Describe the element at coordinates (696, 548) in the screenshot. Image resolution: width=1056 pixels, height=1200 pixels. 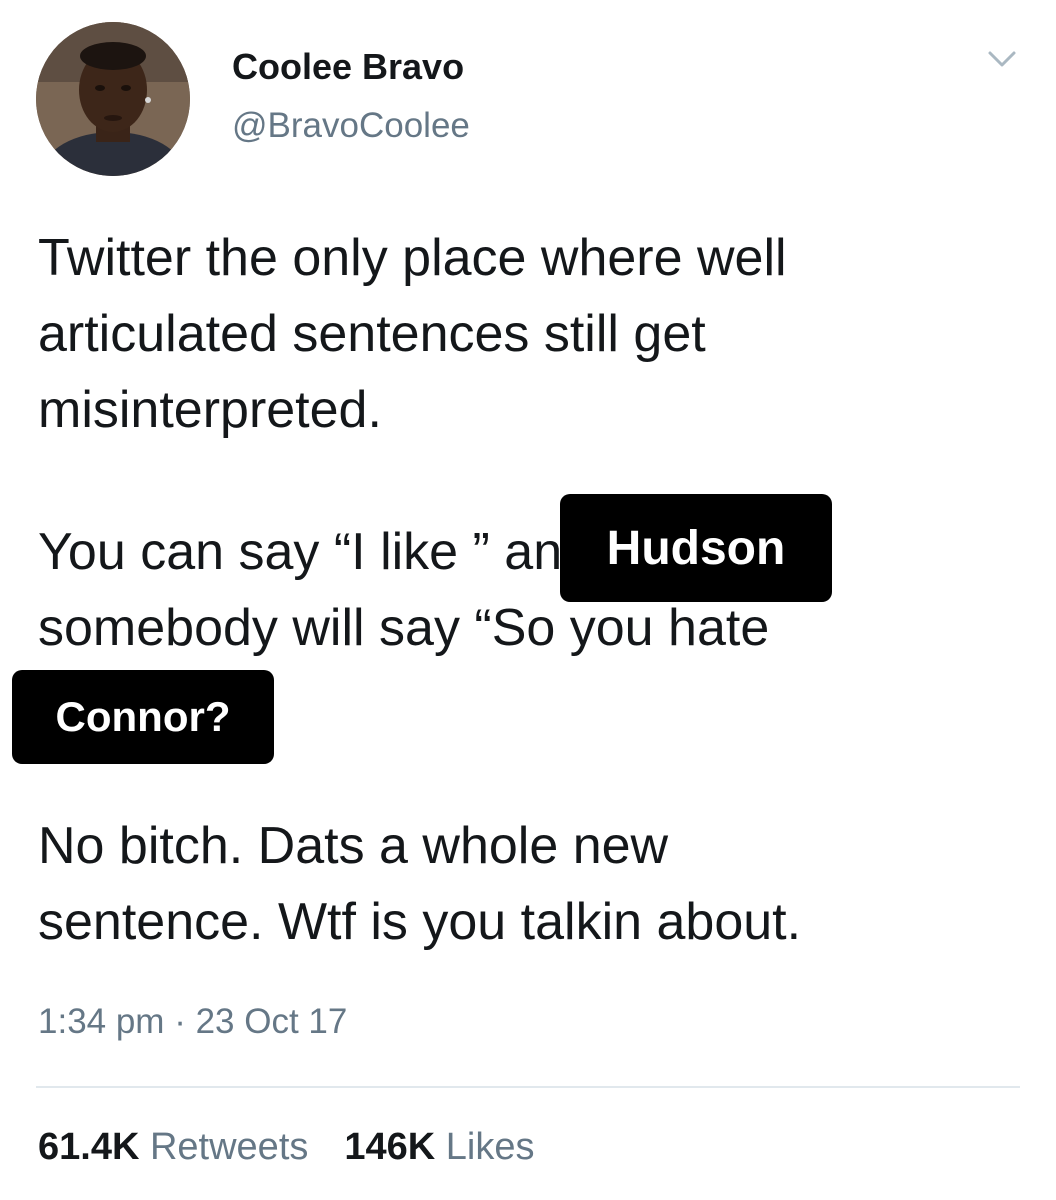
I see `overlay-label-hudson: Hudson` at that location.